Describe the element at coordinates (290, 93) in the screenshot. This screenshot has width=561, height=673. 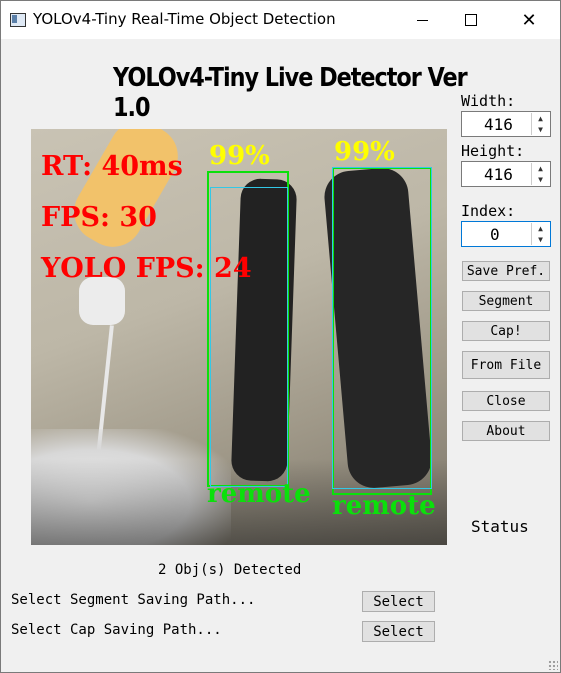
I see `app-heading: YOLOv4-Tiny Live Detector Ver 1.0` at that location.